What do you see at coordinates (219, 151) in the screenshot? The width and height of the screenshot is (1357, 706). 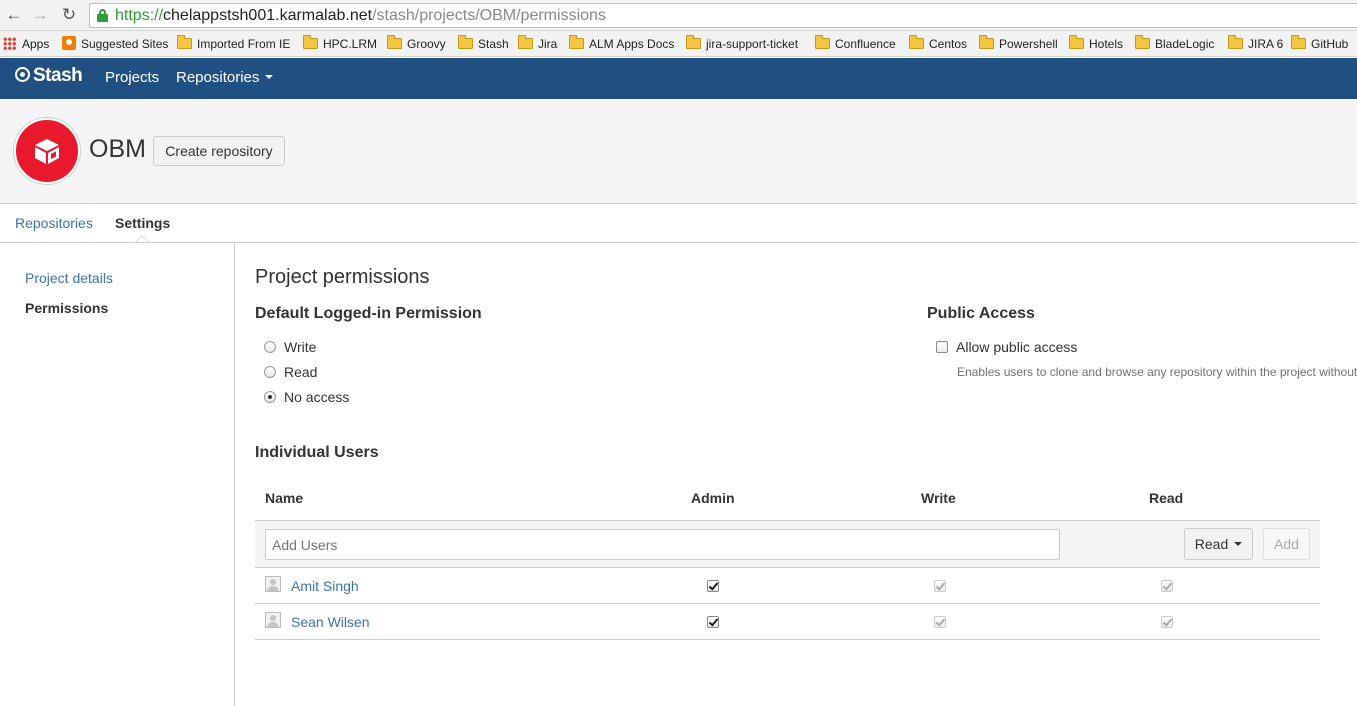 I see `create-repository-button: Create repository` at bounding box center [219, 151].